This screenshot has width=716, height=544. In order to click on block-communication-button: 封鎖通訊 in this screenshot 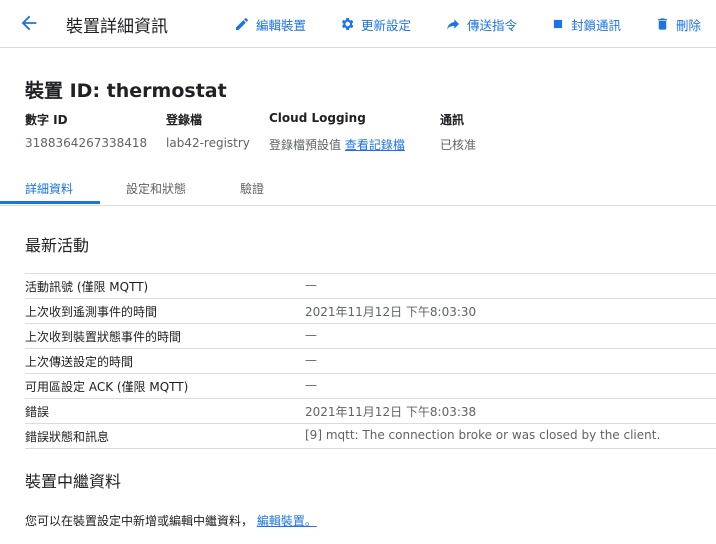, I will do `click(586, 24)`.